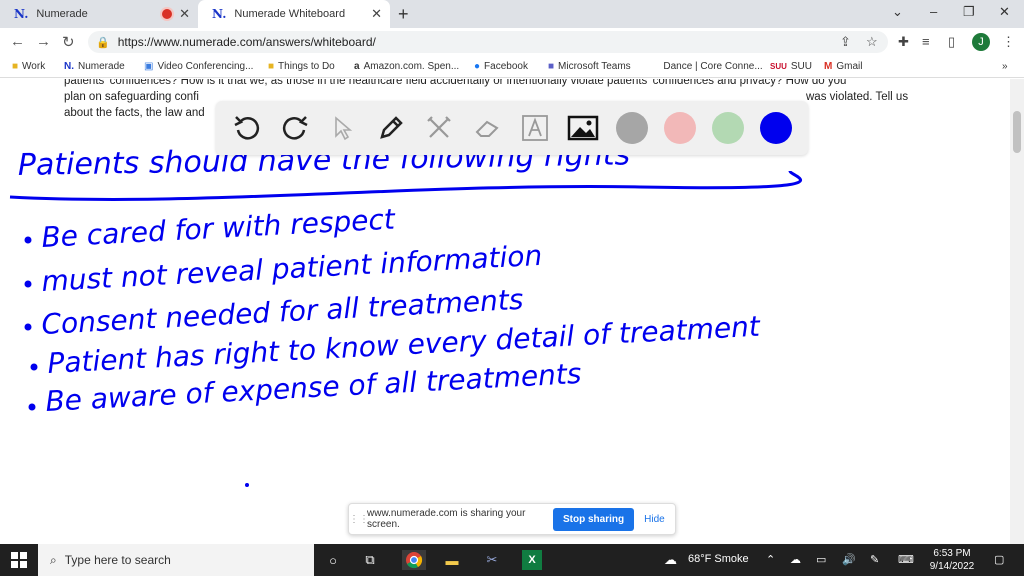 Image resolution: width=1024 pixels, height=576 pixels. What do you see at coordinates (933, 11) in the screenshot?
I see `minimize-button: –` at bounding box center [933, 11].